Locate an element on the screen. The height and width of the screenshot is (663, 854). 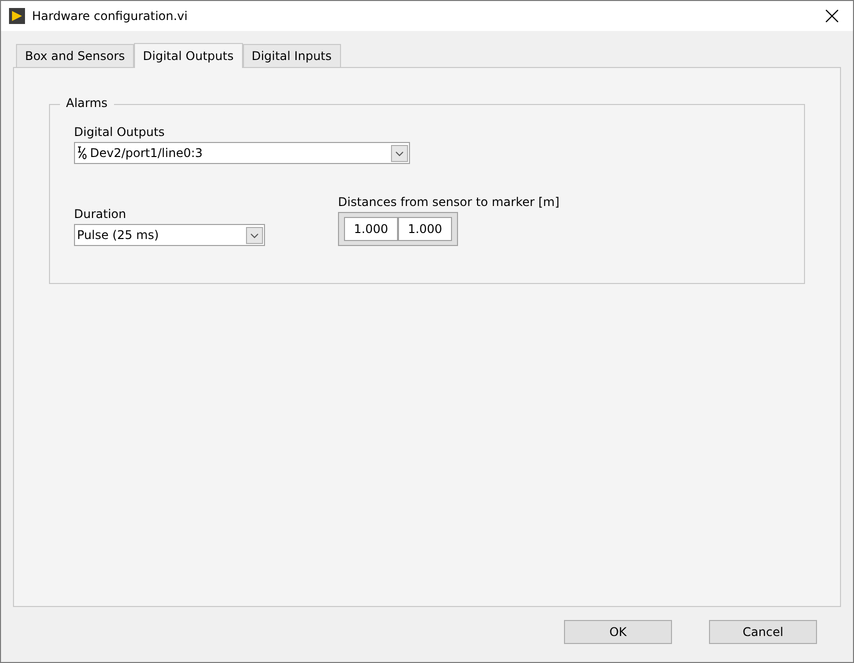
window-title: Hardware configuration.vi is located at coordinates (110, 16).